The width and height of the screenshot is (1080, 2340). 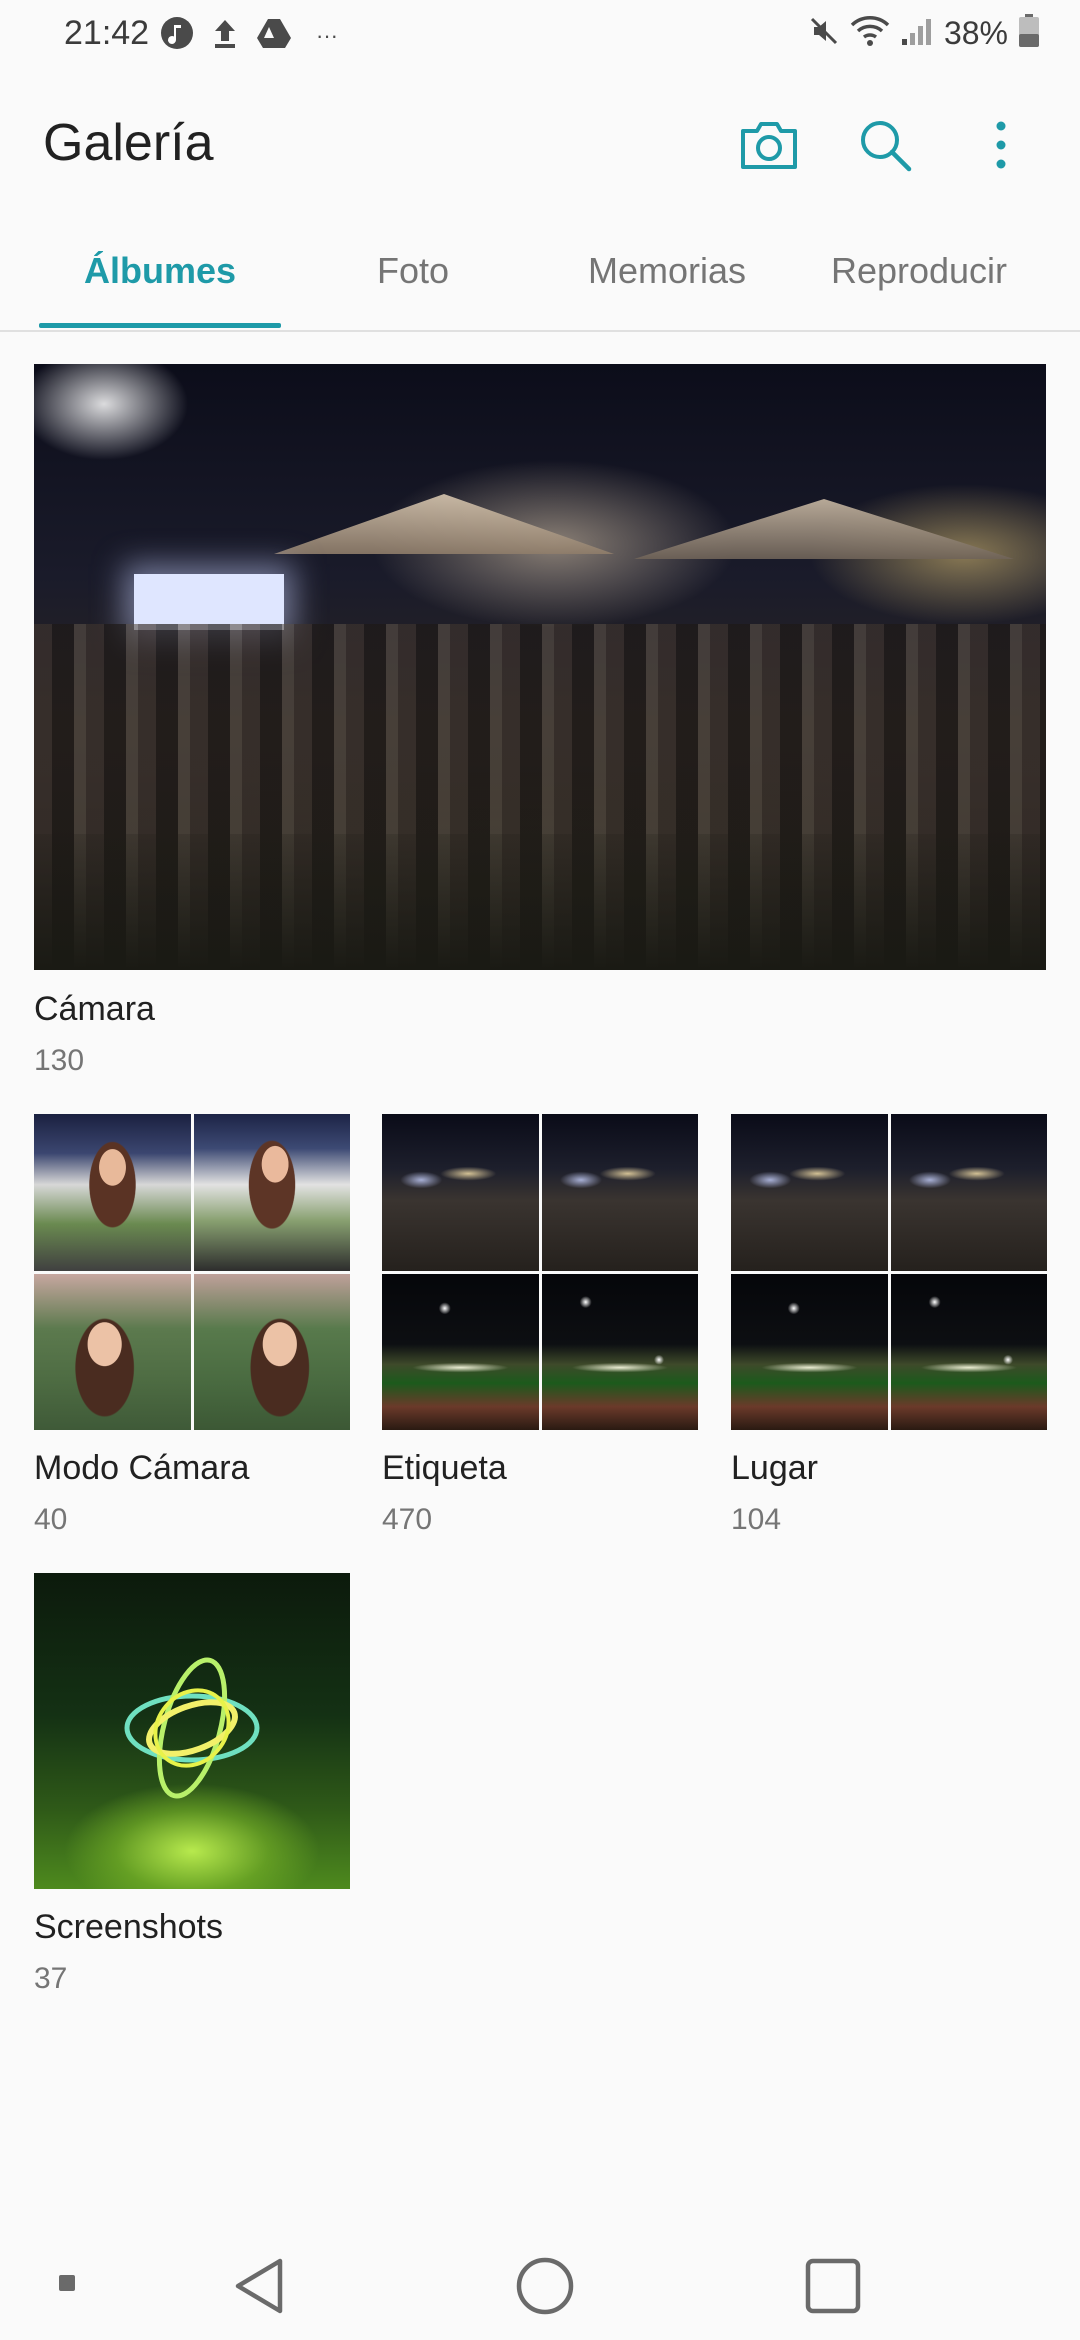 What do you see at coordinates (249, 35) in the screenshot?
I see `notification-icons: ···` at bounding box center [249, 35].